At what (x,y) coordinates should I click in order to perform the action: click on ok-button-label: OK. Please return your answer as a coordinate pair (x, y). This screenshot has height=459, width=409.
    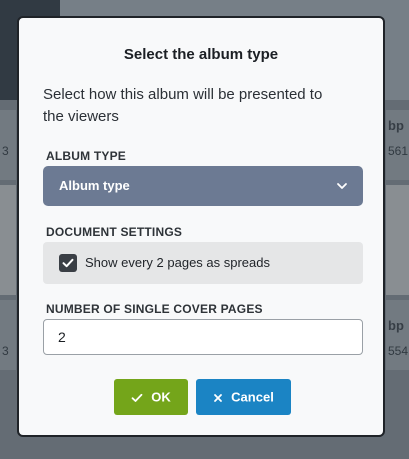
    Looking at the image, I should click on (161, 397).